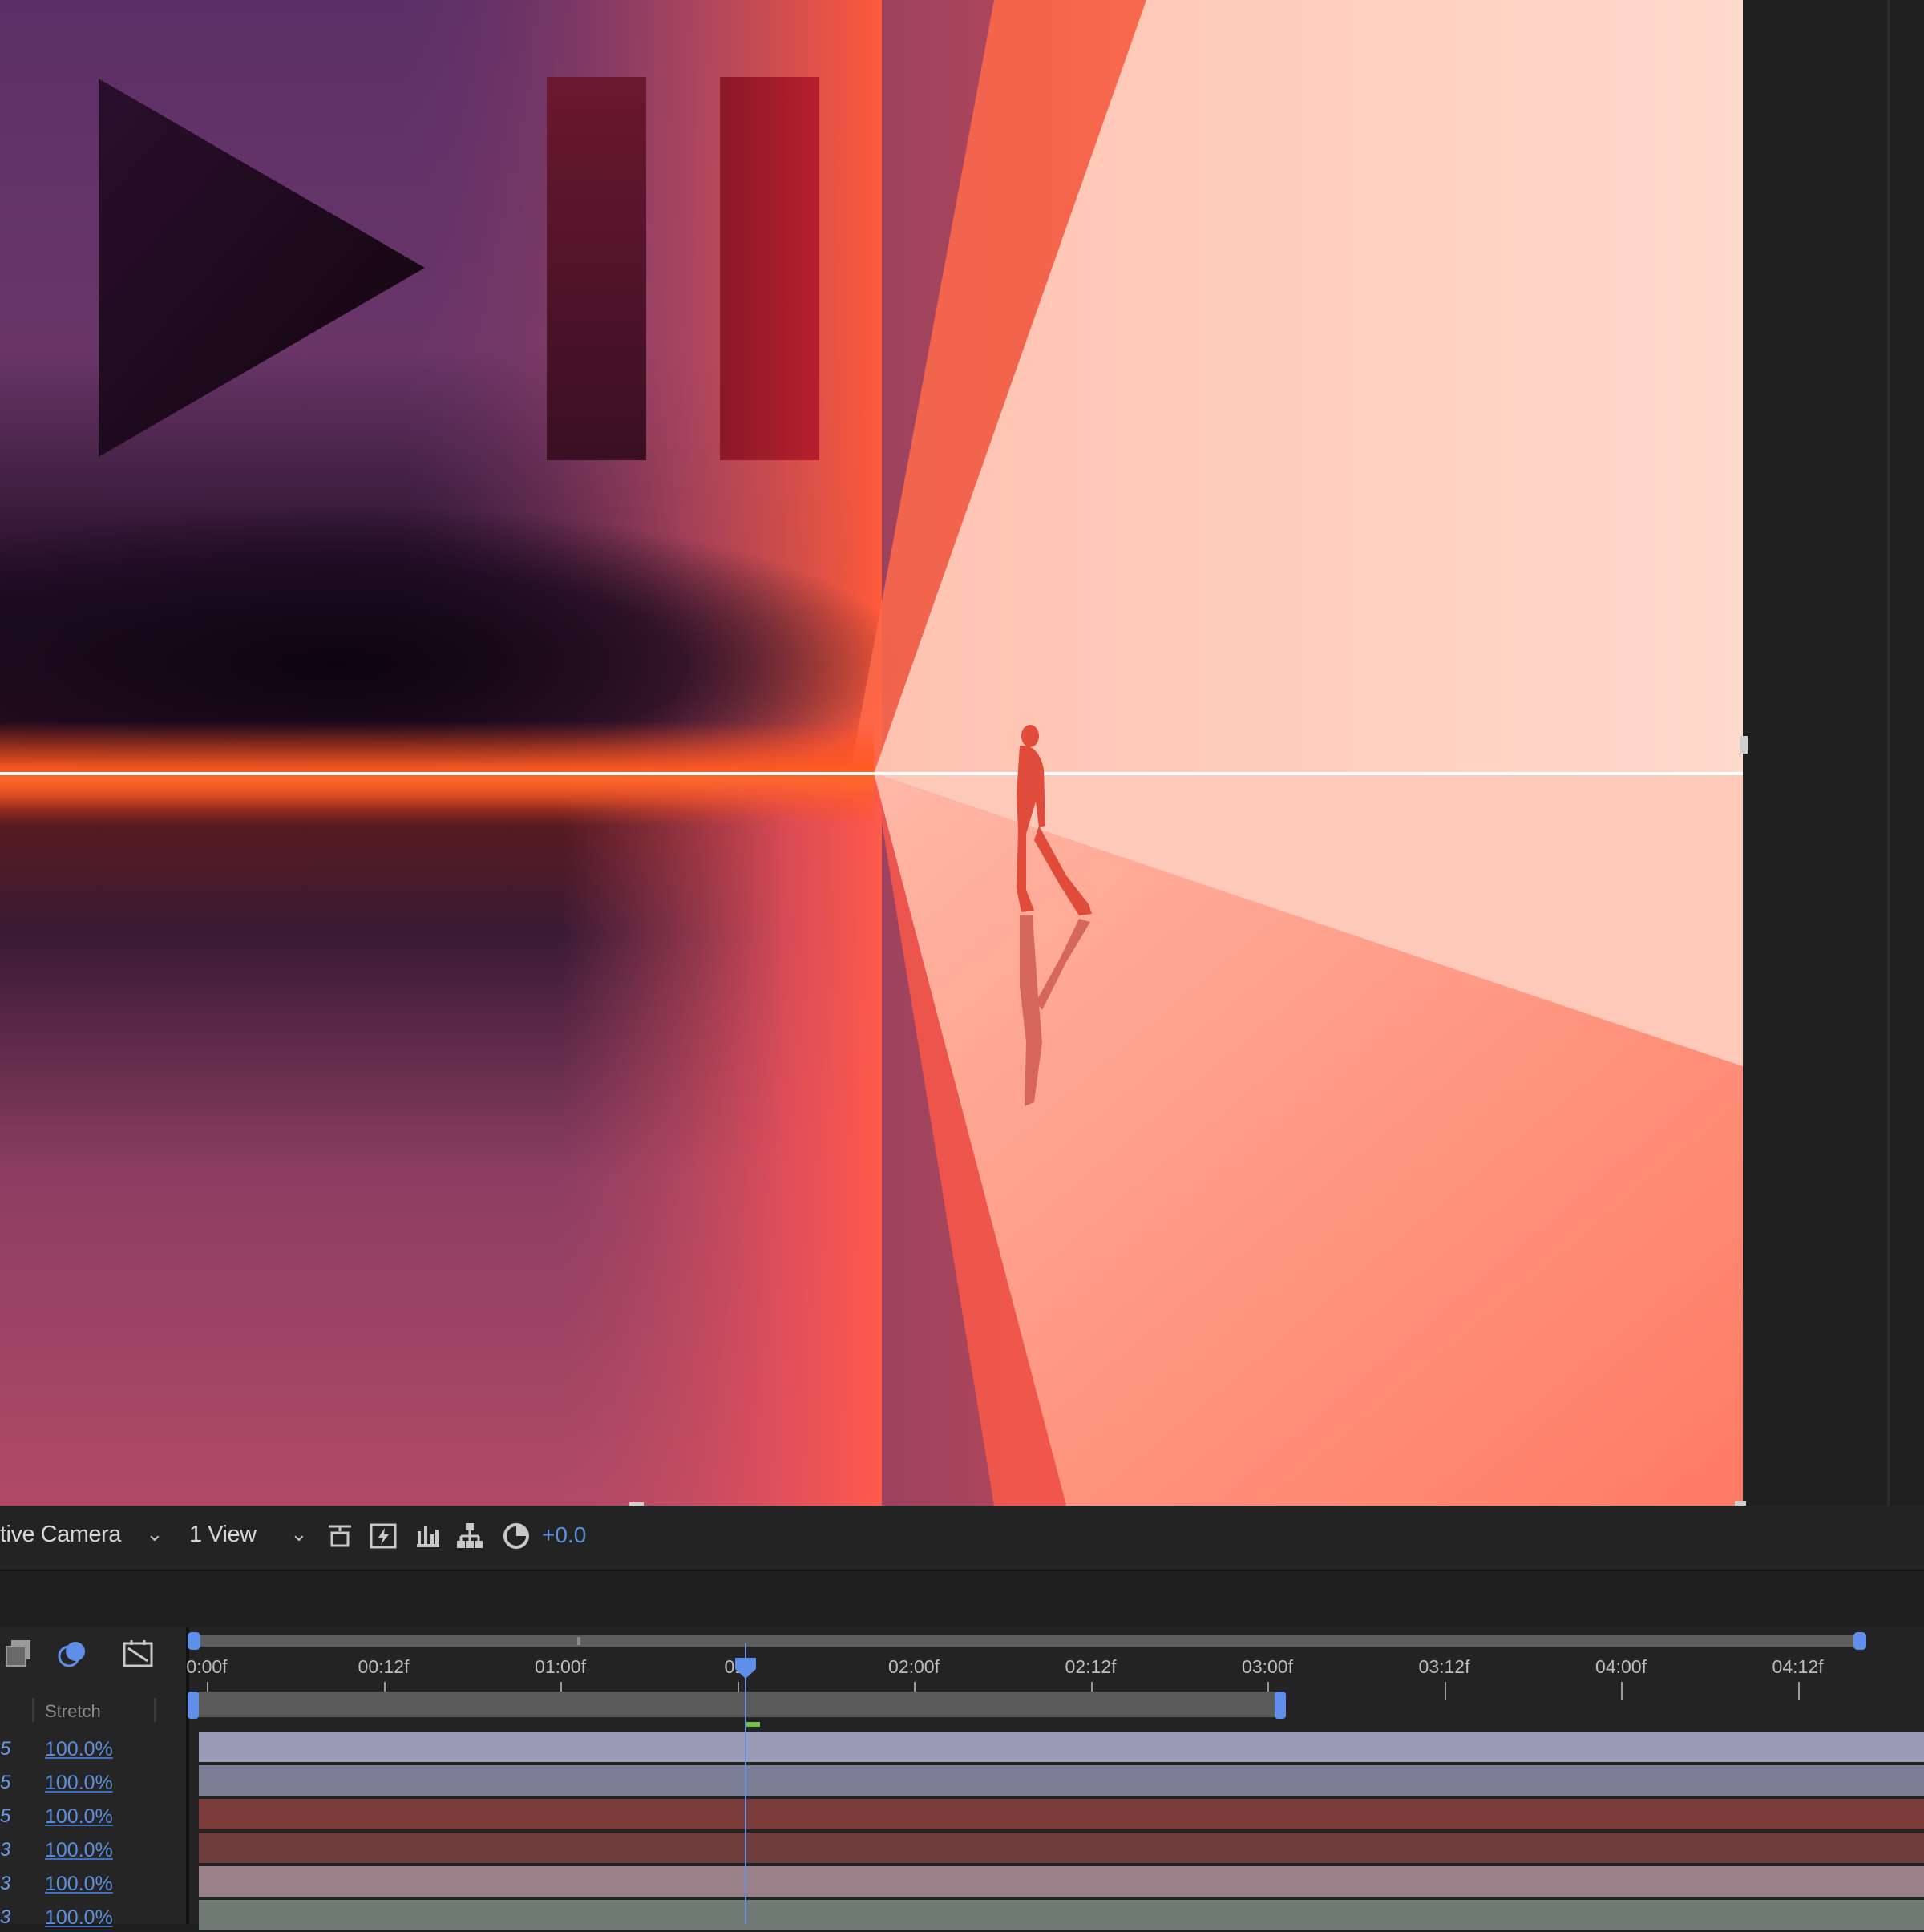 The width and height of the screenshot is (1924, 1932). I want to click on comp-layers-icon, so click(19, 1653).